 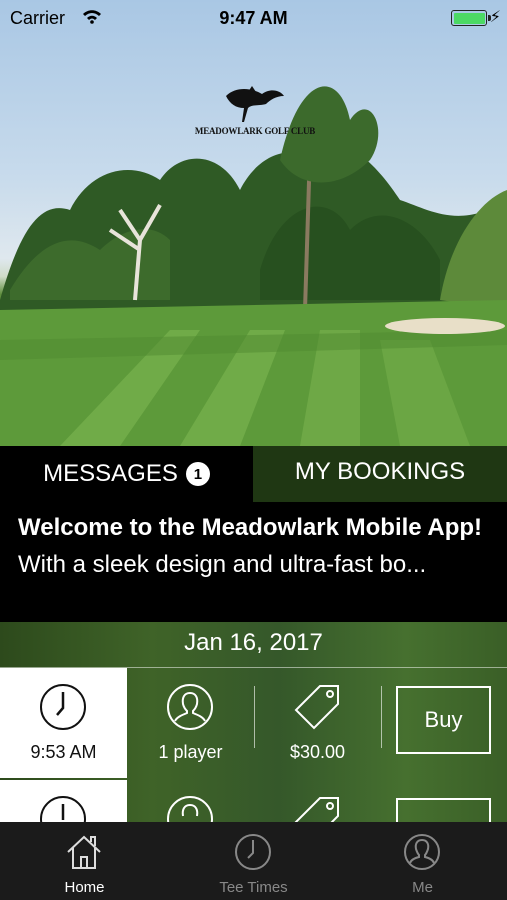 I want to click on players-cell, so click(x=190, y=801).